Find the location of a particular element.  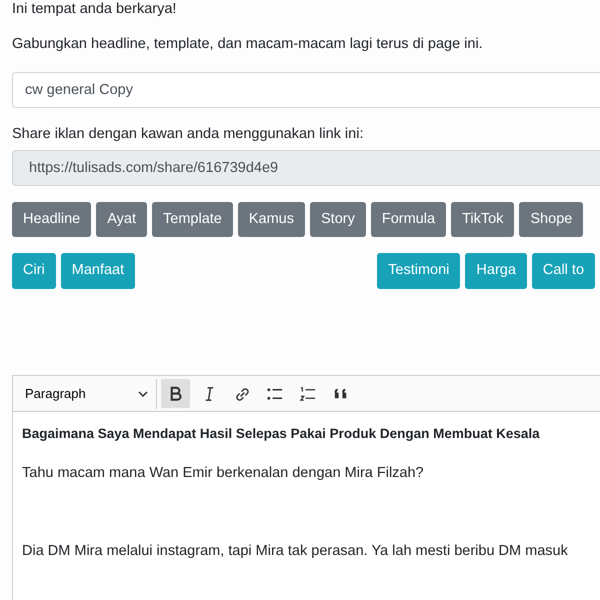

chevron-down-icon is located at coordinates (143, 393).